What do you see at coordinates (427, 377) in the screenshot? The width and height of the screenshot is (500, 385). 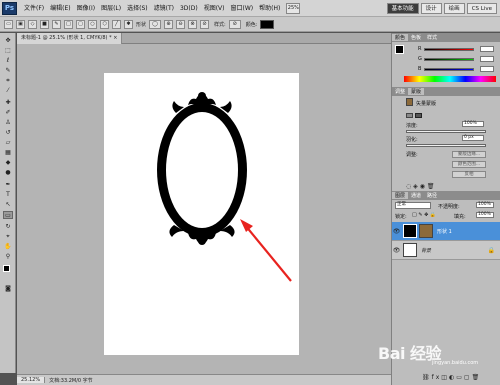 I see `link-icon: ⛓` at bounding box center [427, 377].